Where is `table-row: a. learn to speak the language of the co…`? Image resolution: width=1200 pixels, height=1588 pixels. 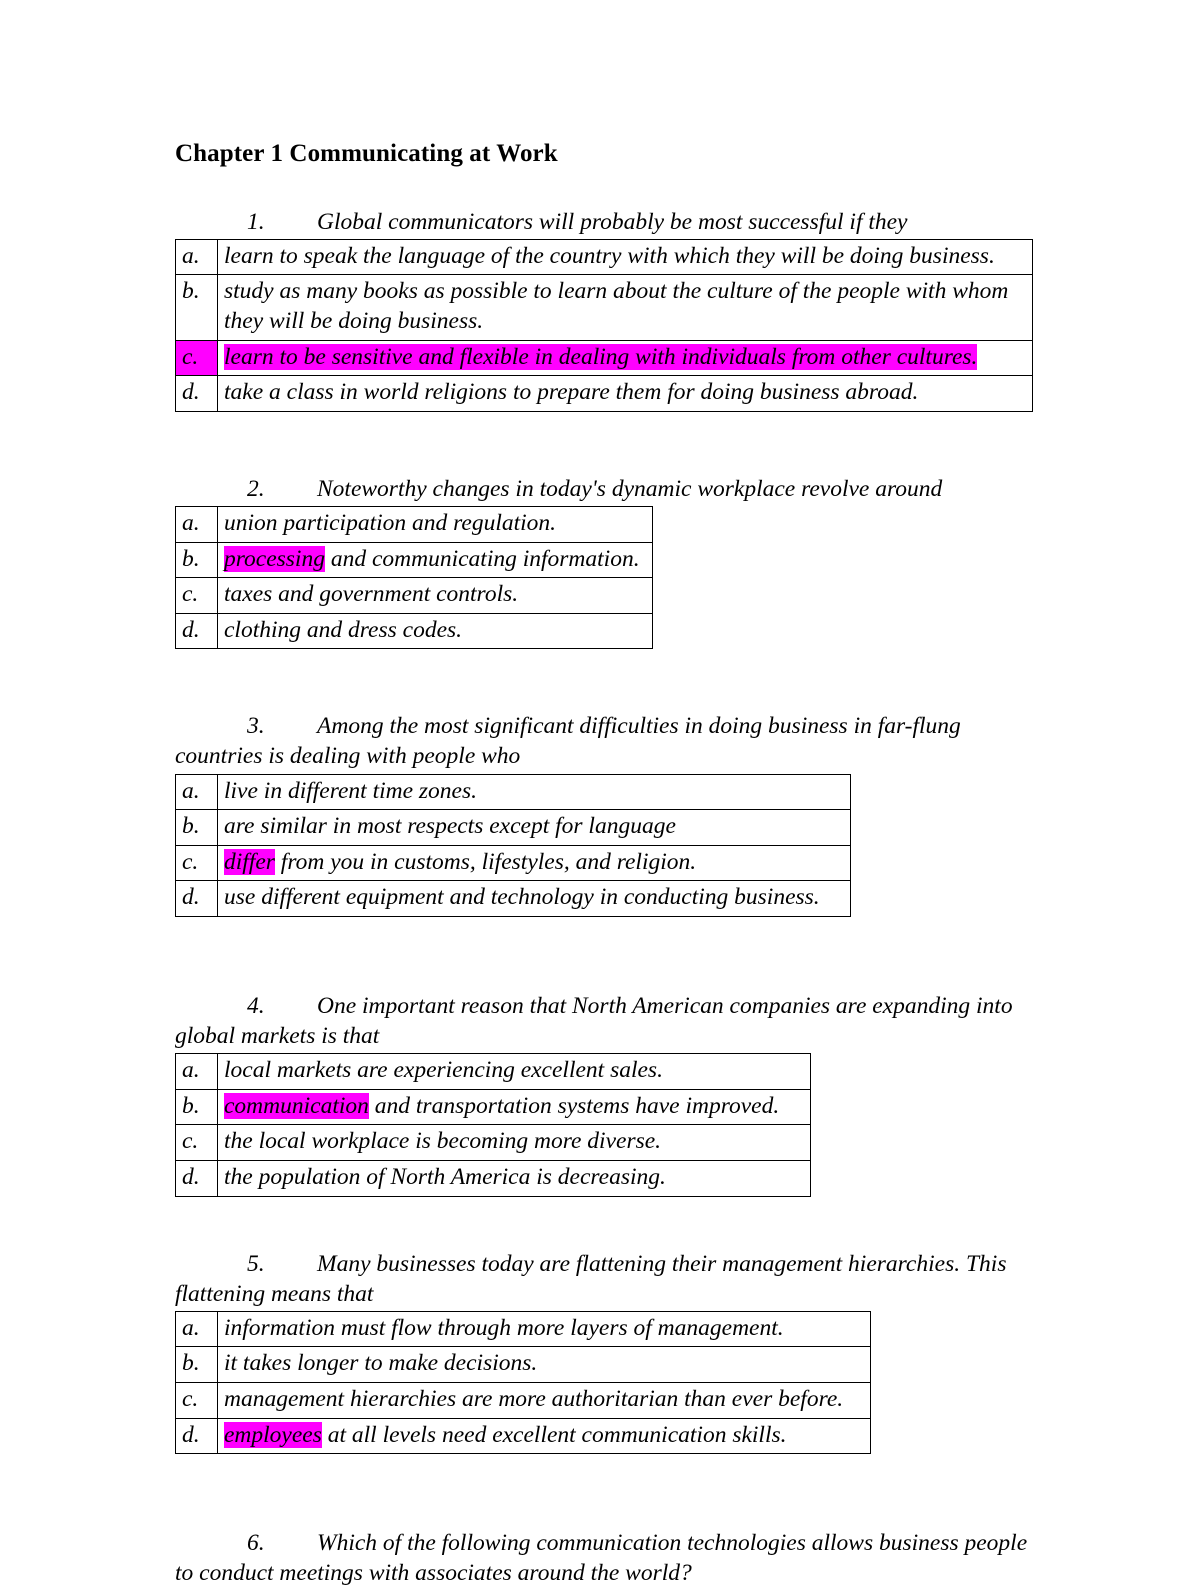 table-row: a. learn to speak the language of the co… is located at coordinates (604, 257).